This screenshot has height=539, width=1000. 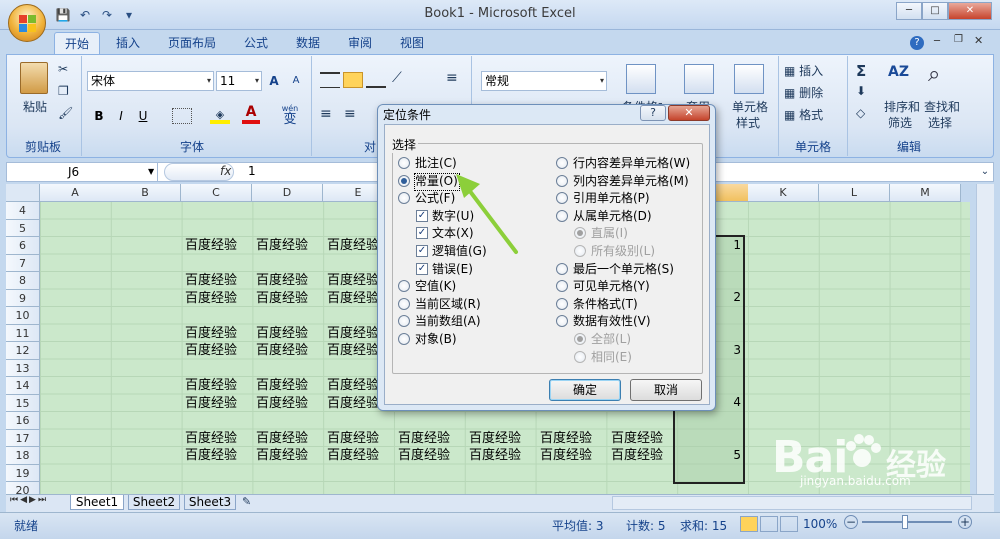 What do you see at coordinates (937, 41) in the screenshot?
I see `ribbon-minimize-icon: ─` at bounding box center [937, 41].